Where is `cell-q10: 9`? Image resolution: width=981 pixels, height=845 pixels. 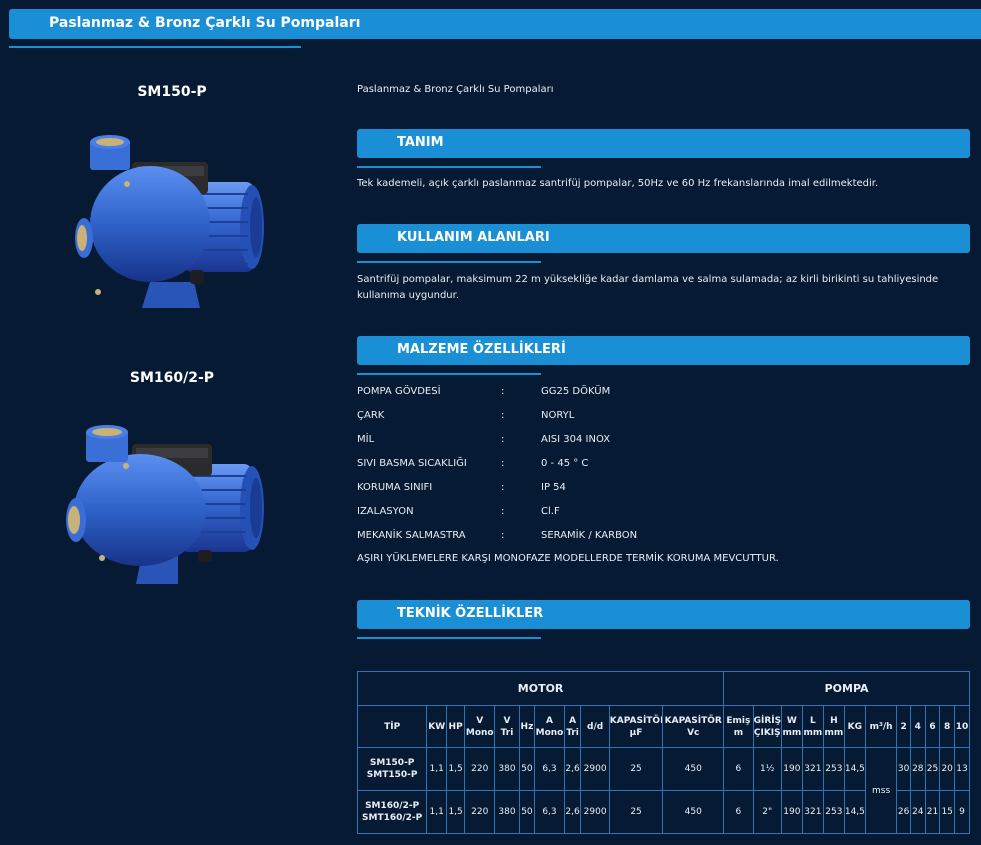
cell-q10: 9 is located at coordinates (962, 812).